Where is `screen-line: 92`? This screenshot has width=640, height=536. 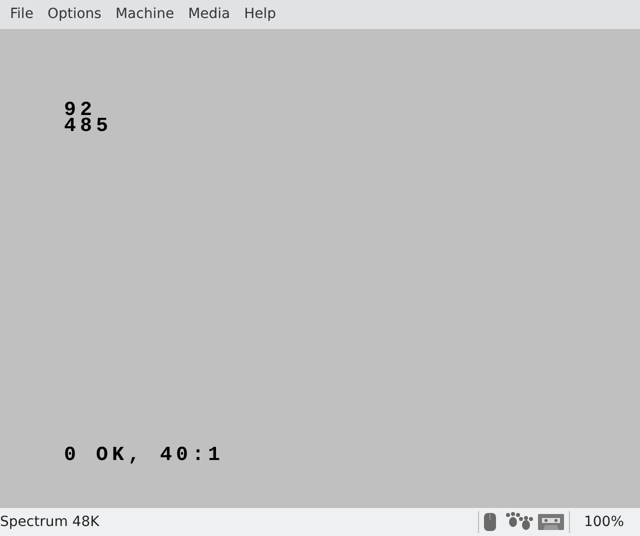 screen-line: 92 is located at coordinates (80, 111).